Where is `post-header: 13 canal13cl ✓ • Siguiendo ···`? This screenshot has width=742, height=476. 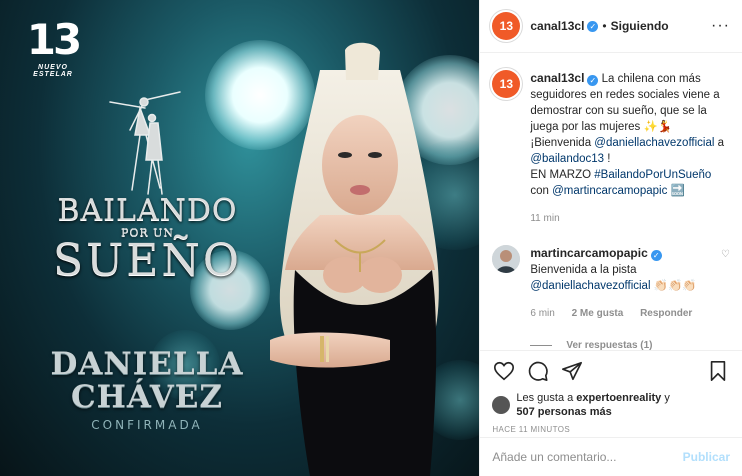 post-header: 13 canal13cl ✓ • Siguiendo ··· is located at coordinates (611, 26).